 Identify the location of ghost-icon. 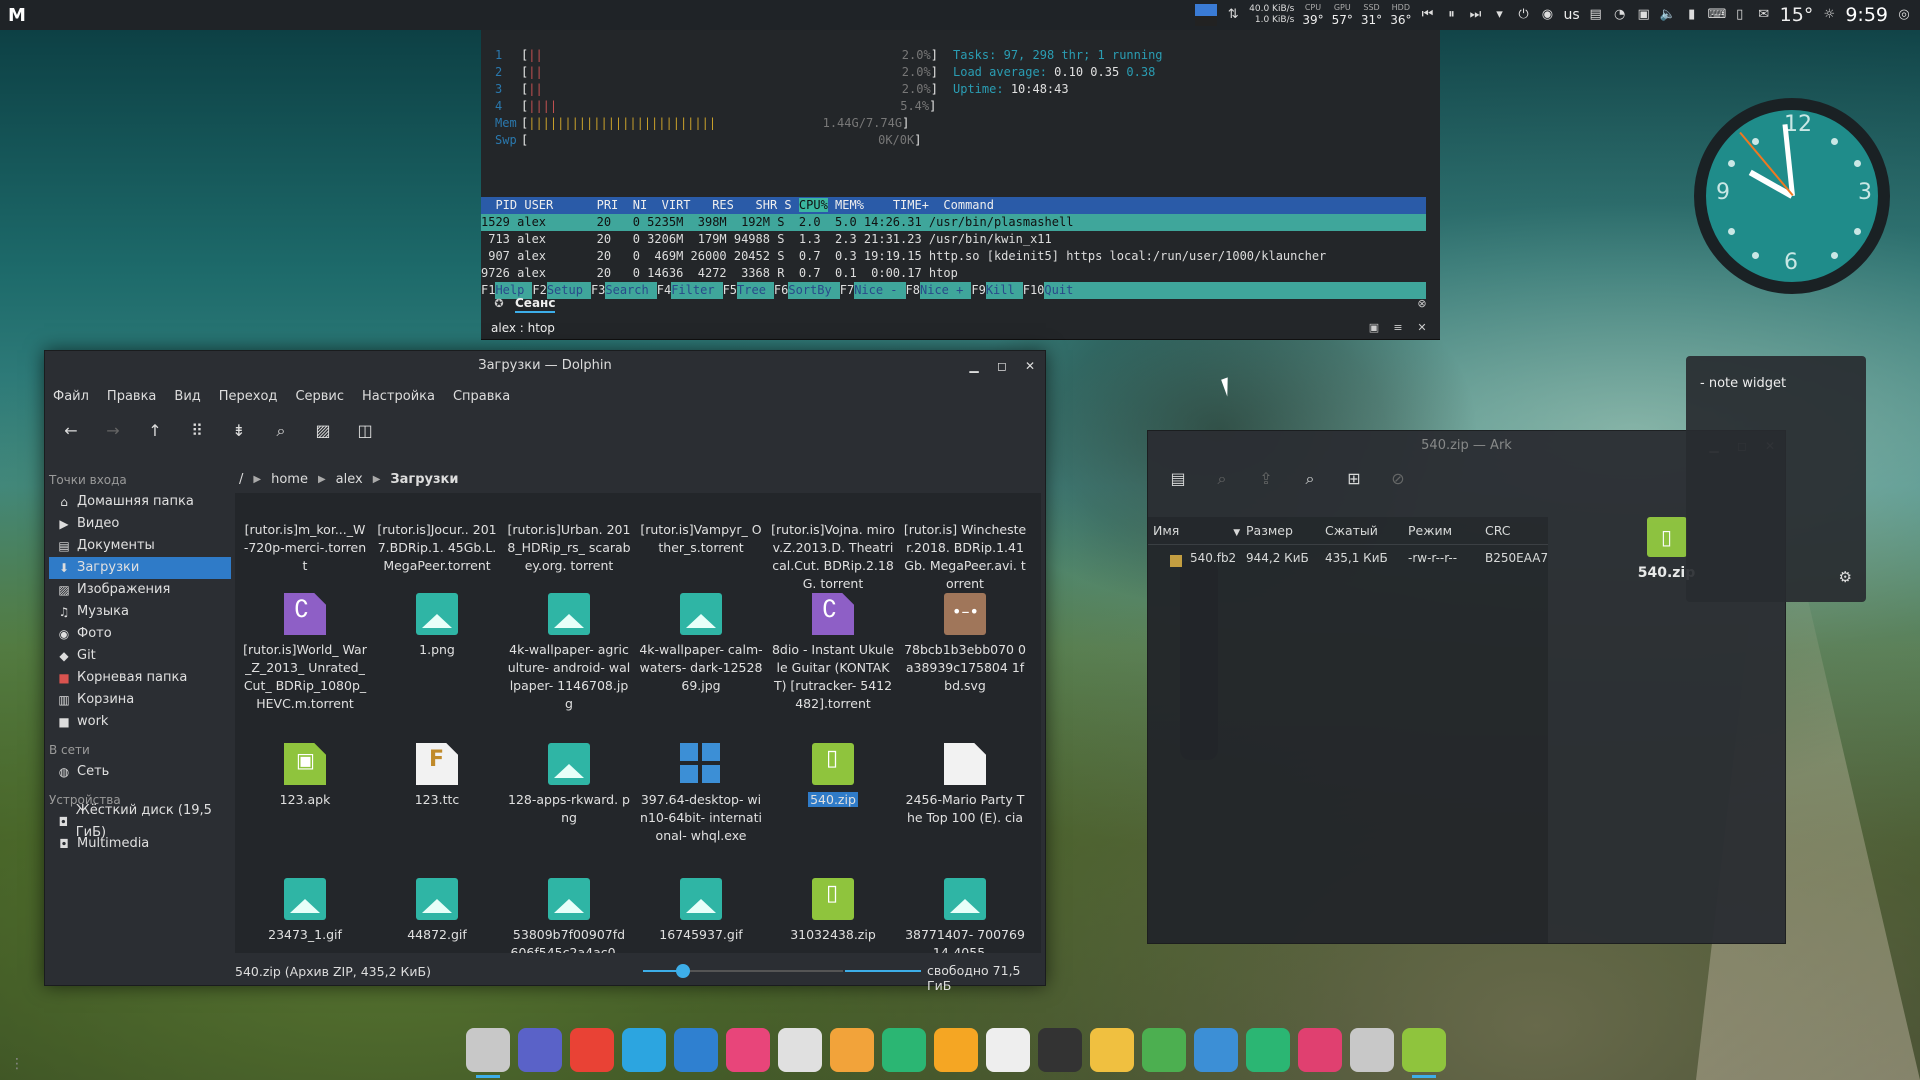
(1268, 1050).